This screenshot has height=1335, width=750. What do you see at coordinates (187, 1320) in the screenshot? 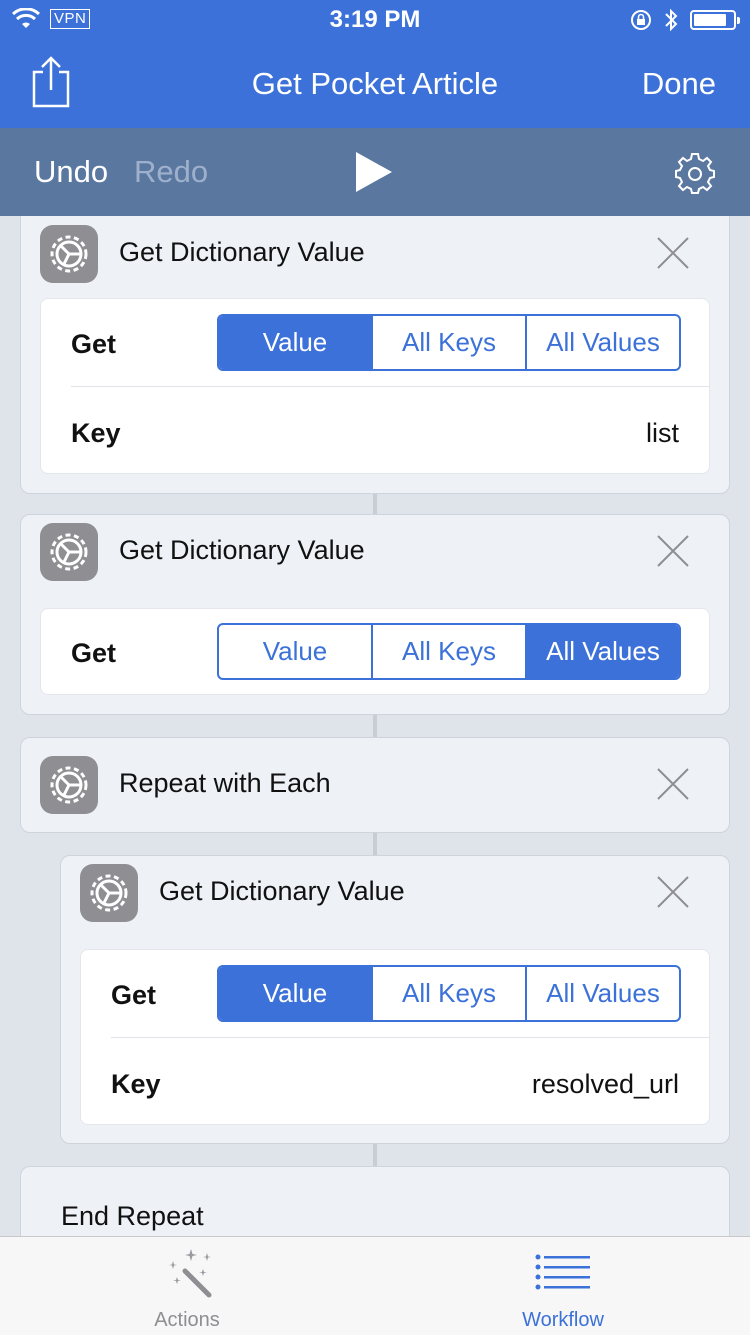
I see `tab-label: Actions` at bounding box center [187, 1320].